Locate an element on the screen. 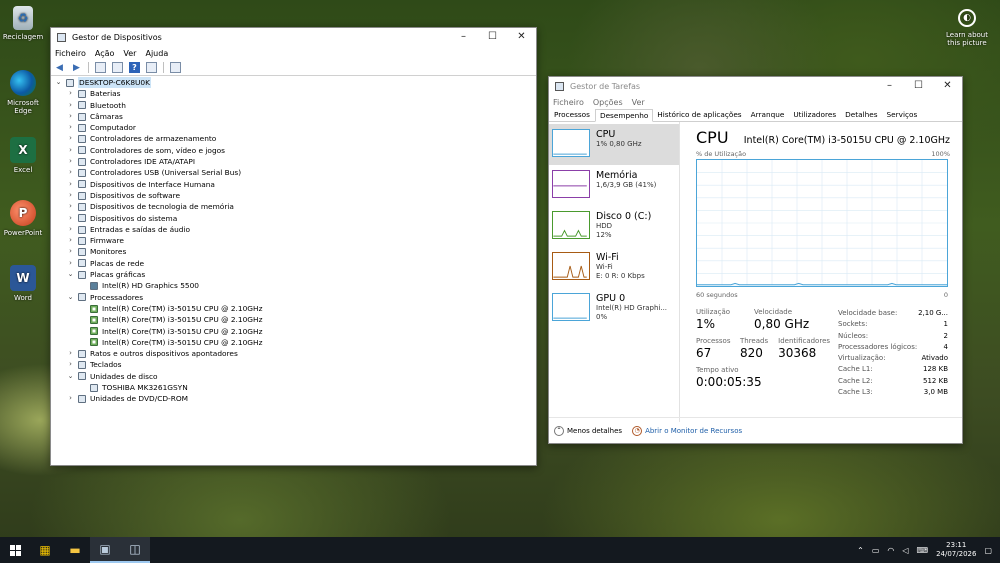 Image resolution: width=1000 pixels, height=563 pixels. battery-icon: ▭ is located at coordinates (876, 550).